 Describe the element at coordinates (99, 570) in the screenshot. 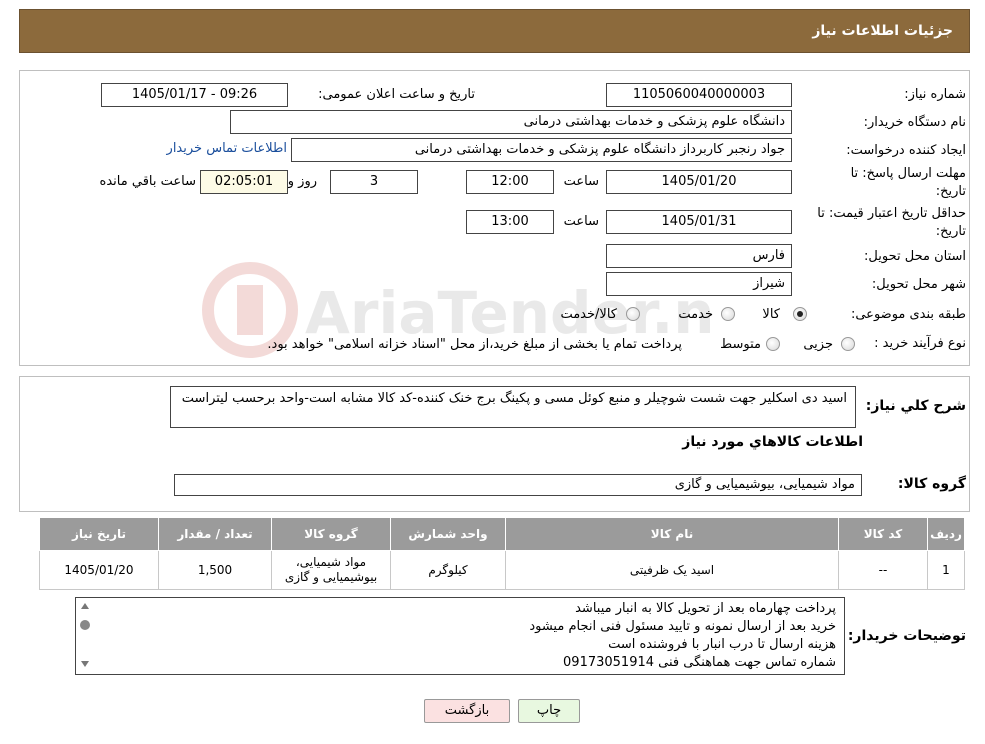

I see `cell-date: 1405/01/20` at that location.